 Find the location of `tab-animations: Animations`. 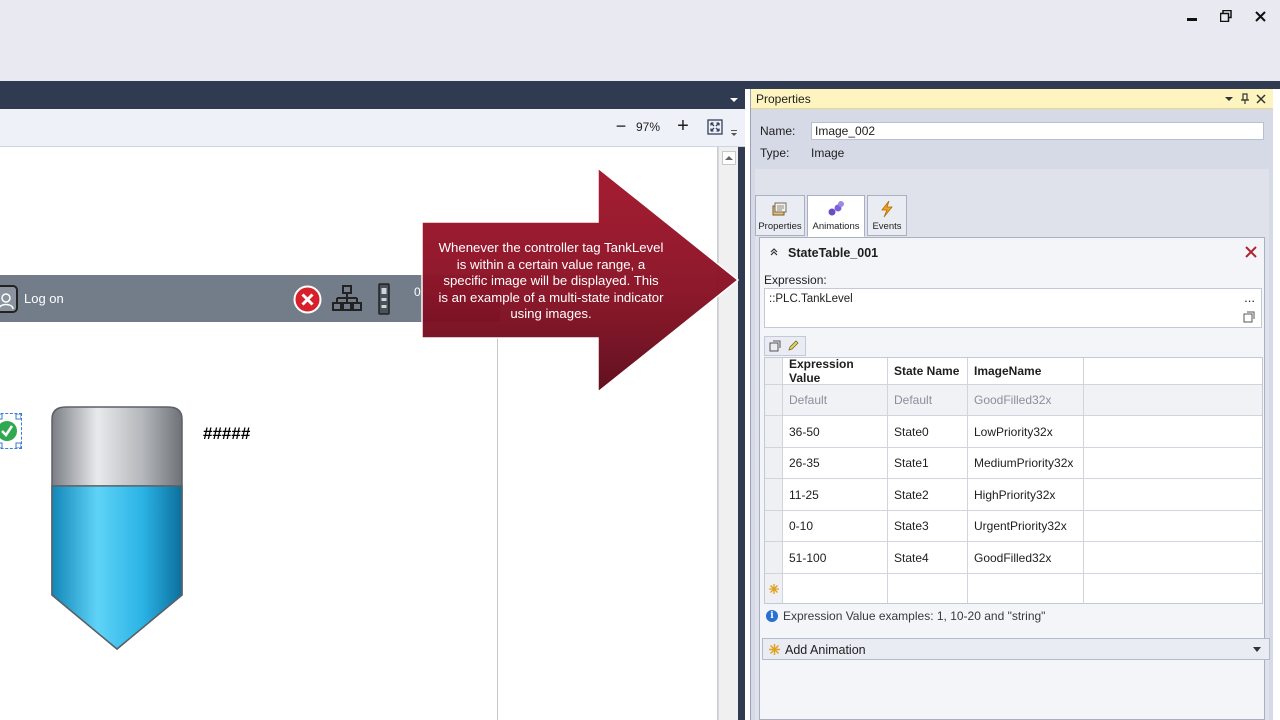

tab-animations: Animations is located at coordinates (836, 216).